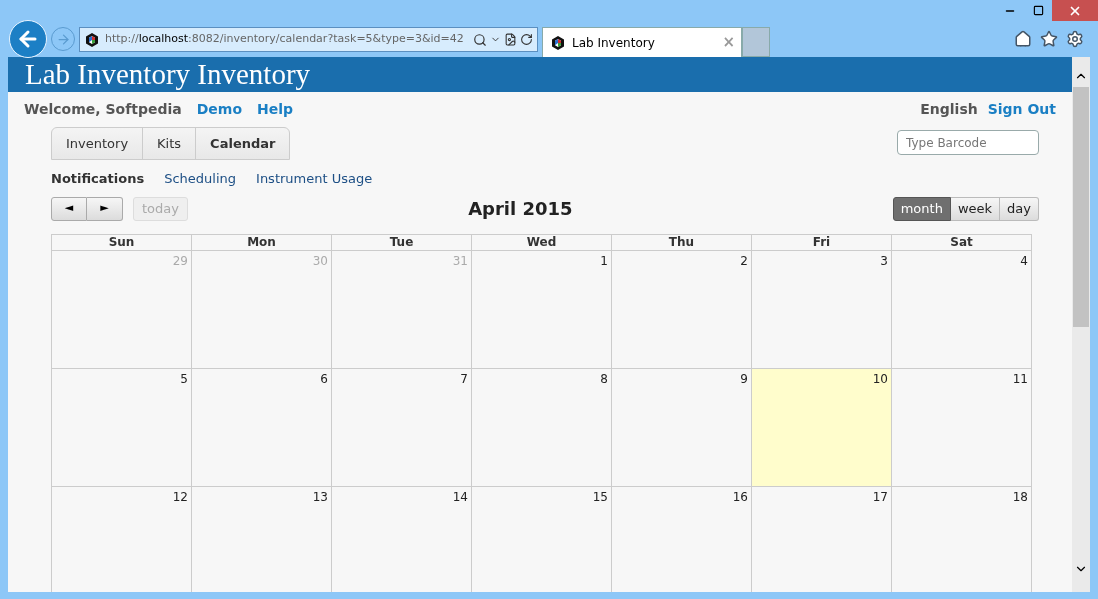 The image size is (1098, 599). I want to click on weekday-header: Sun, so click(122, 243).